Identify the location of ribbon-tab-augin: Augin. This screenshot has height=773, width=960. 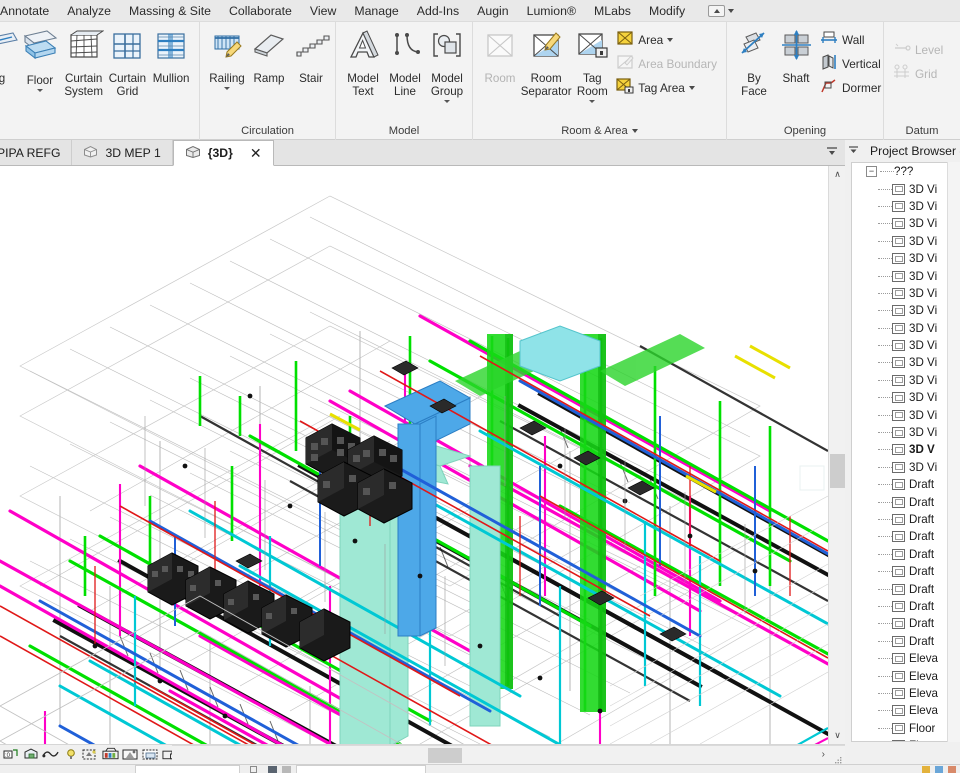
(492, 11).